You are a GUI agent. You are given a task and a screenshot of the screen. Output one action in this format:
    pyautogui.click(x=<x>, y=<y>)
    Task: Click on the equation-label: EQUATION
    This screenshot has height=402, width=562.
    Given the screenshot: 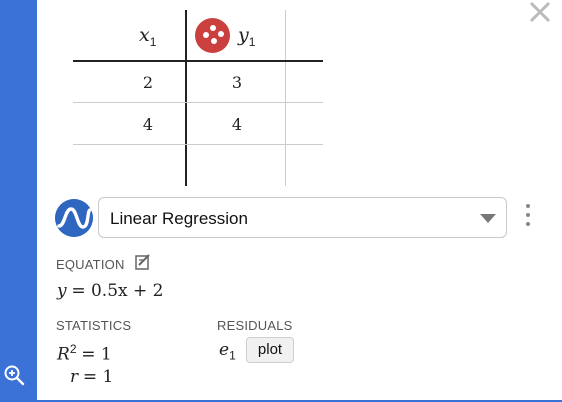 What is the action you would take?
    pyautogui.click(x=90, y=264)
    